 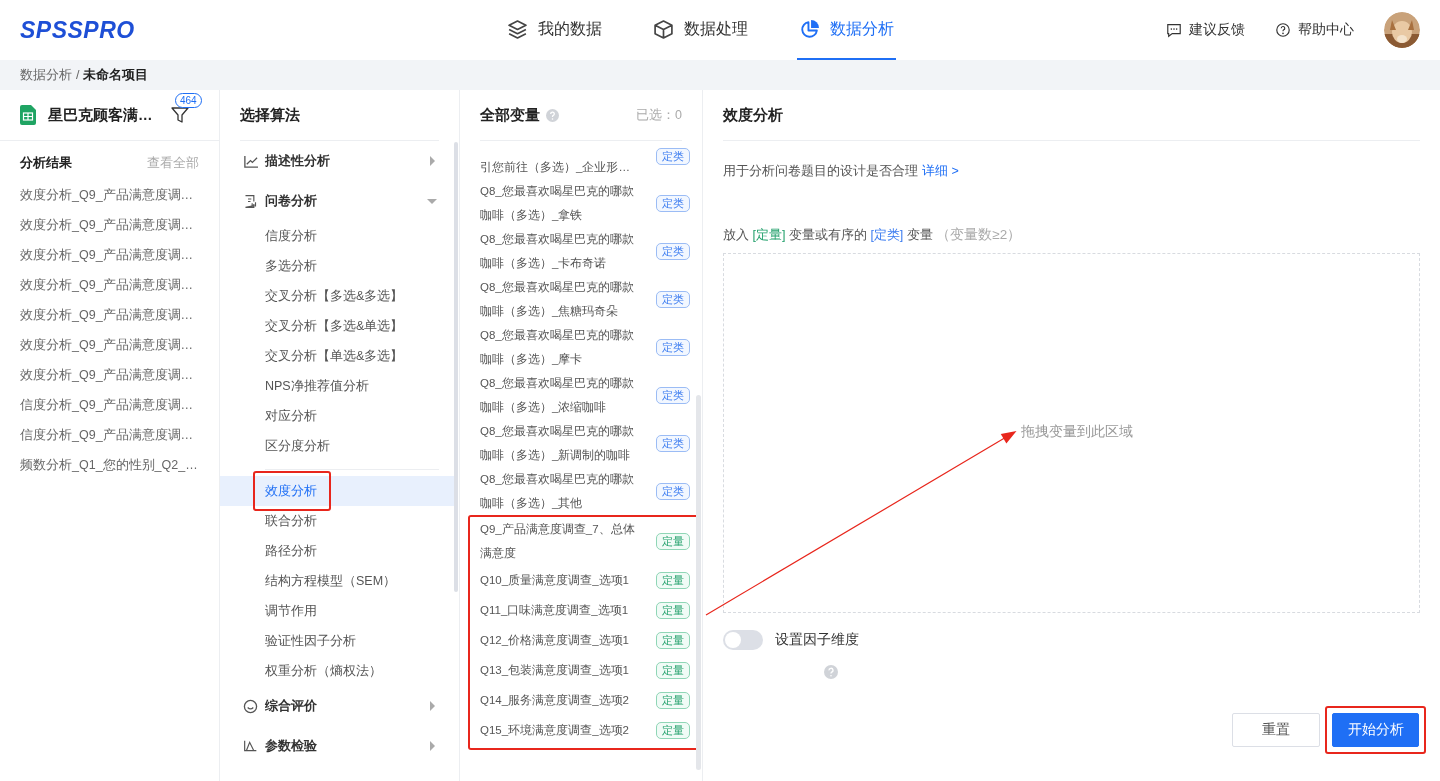 What do you see at coordinates (1071, 115) in the screenshot?
I see `panel-title: 效度分析` at bounding box center [1071, 115].